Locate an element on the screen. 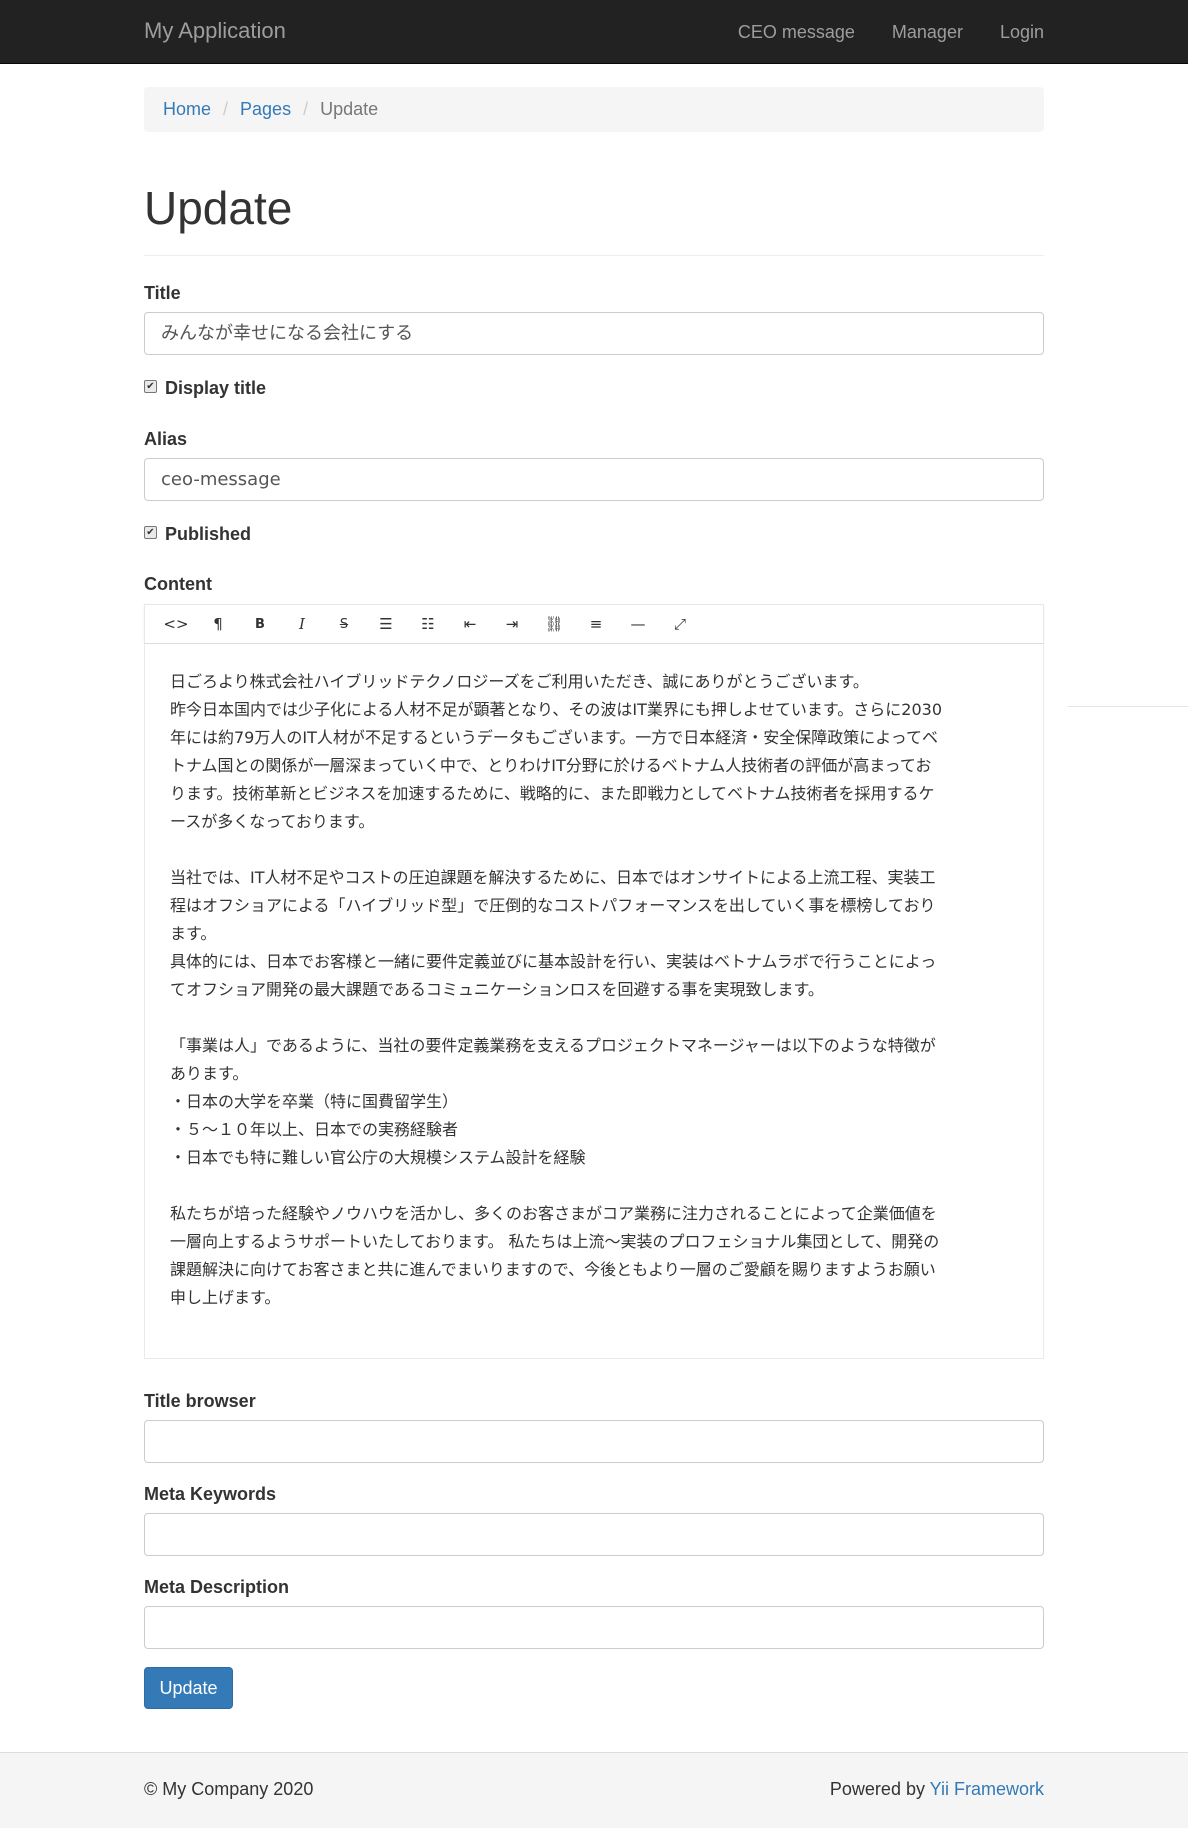  code-view-icon: <> is located at coordinates (176, 624).